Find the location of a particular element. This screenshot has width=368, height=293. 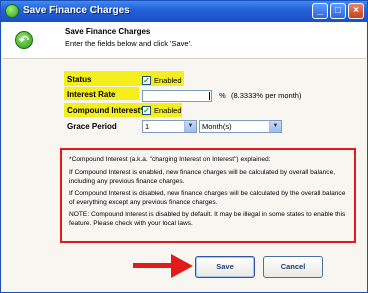

pointer-arrow-icon is located at coordinates (182, 266).